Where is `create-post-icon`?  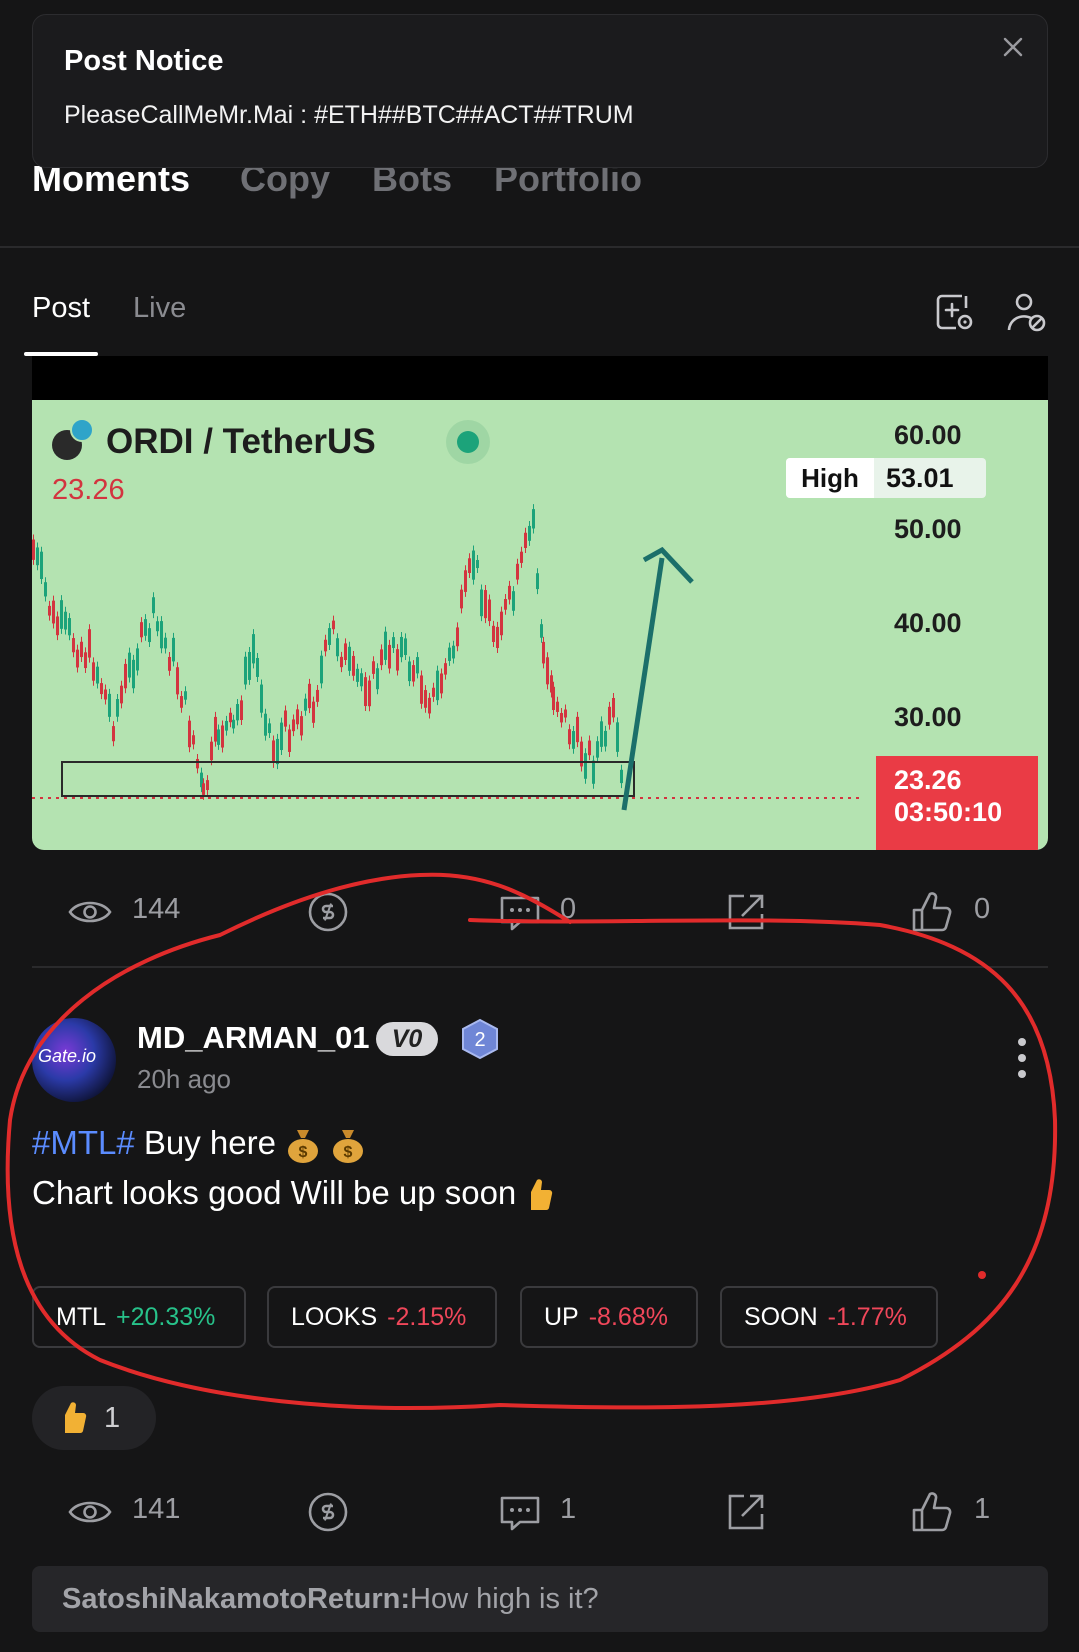 create-post-icon is located at coordinates (954, 312).